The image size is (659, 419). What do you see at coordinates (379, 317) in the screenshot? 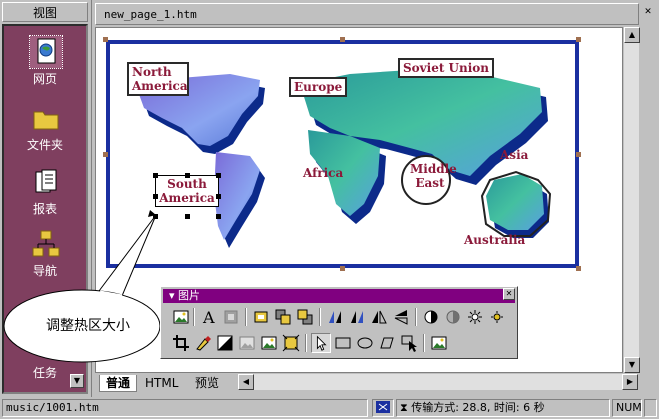
I see `flip-horizontal-icon` at bounding box center [379, 317].